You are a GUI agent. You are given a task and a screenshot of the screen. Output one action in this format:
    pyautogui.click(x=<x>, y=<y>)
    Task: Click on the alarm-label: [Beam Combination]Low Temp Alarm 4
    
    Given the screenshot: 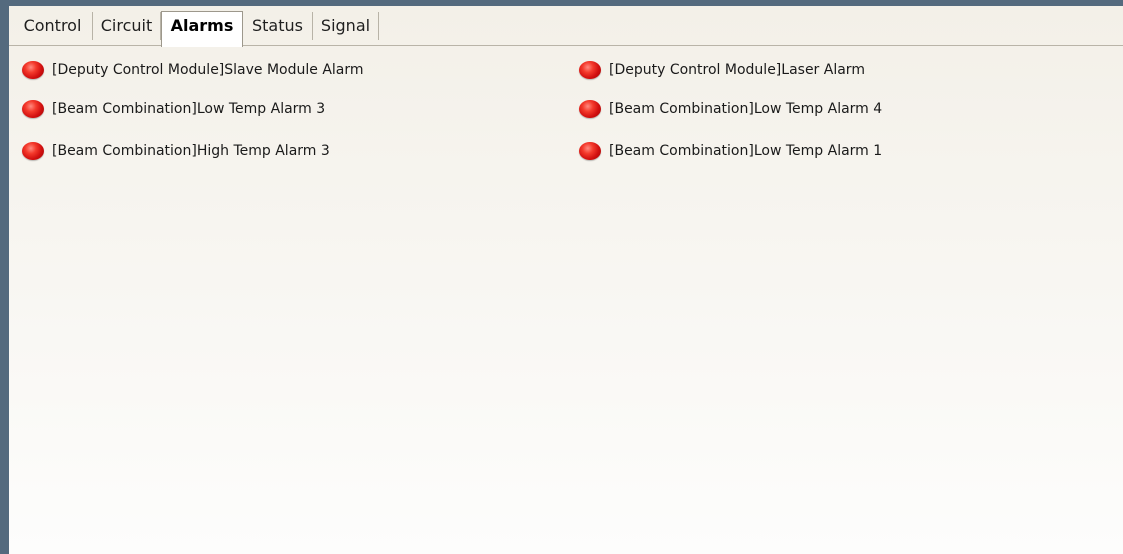 What is the action you would take?
    pyautogui.click(x=746, y=109)
    